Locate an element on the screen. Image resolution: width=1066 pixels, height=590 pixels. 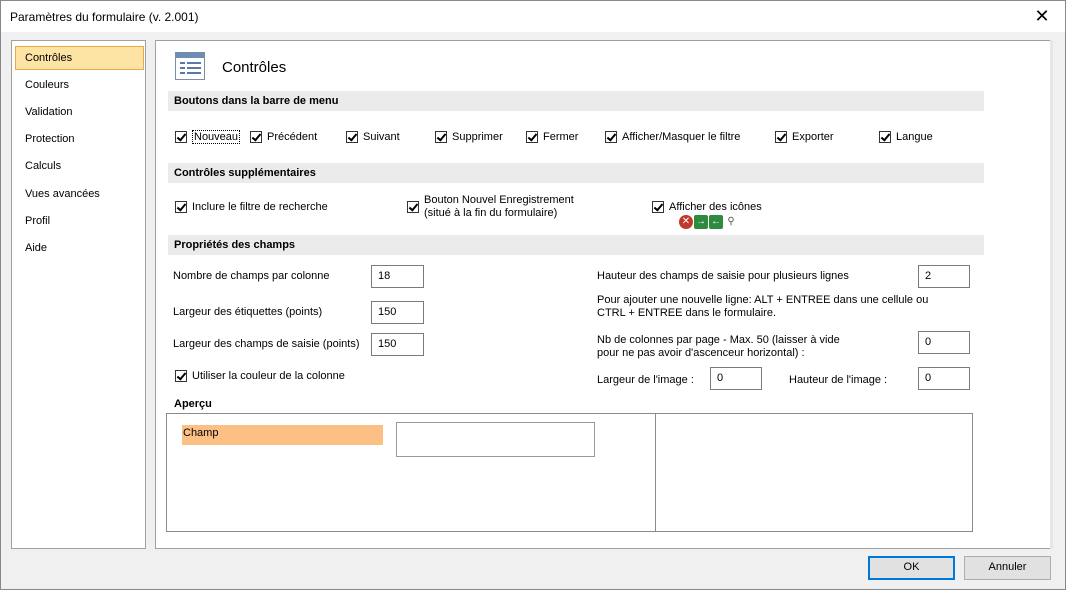
checkbox-label: Afficher des icônes is located at coordinates (715, 207).